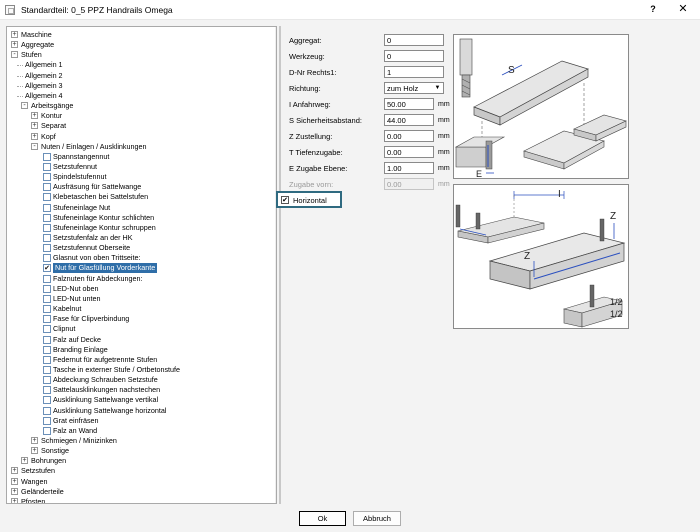  Describe the element at coordinates (140, 96) in the screenshot. I see `tree-item: Allgemein 4` at that location.